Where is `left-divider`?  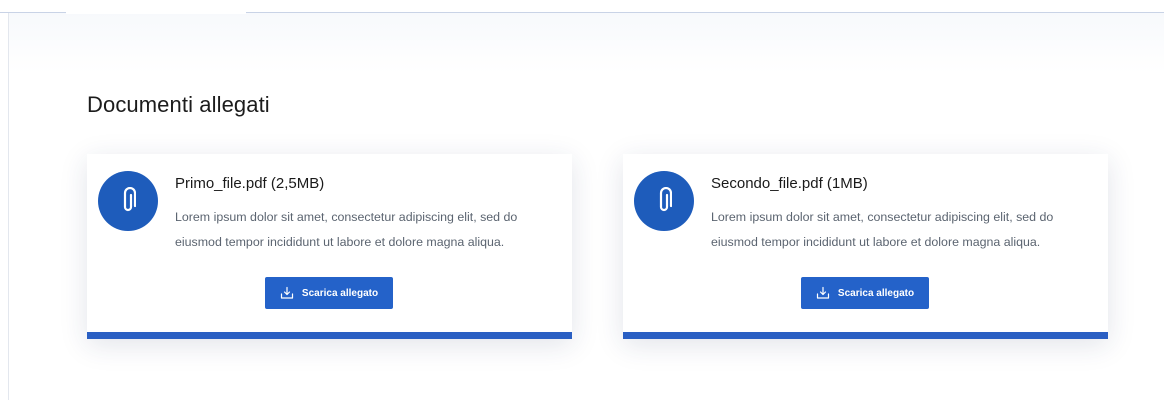 left-divider is located at coordinates (8, 206).